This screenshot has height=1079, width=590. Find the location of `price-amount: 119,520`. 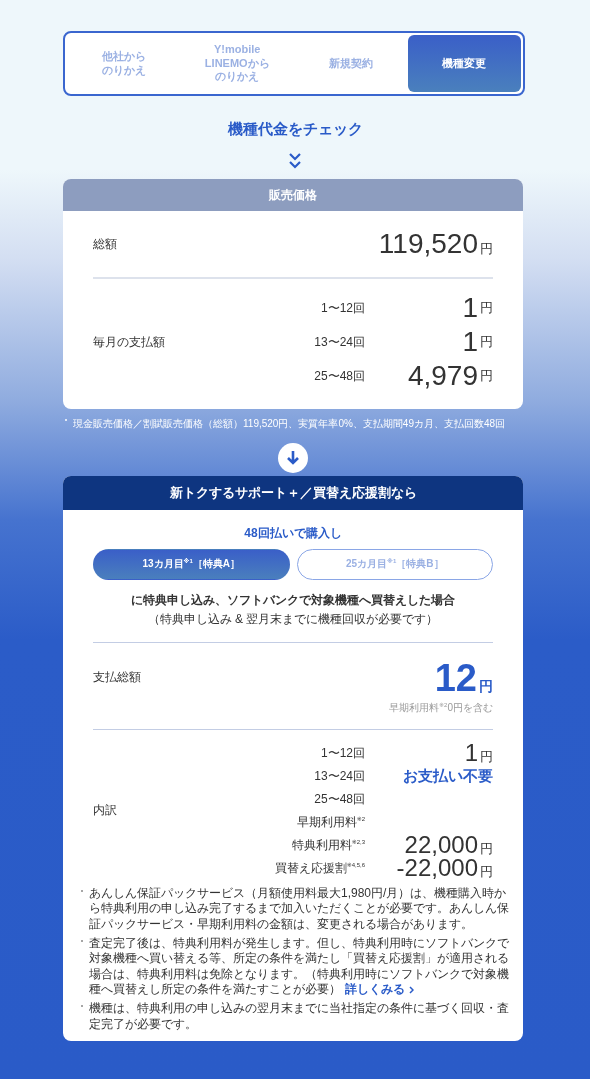

price-amount: 119,520 is located at coordinates (428, 244).